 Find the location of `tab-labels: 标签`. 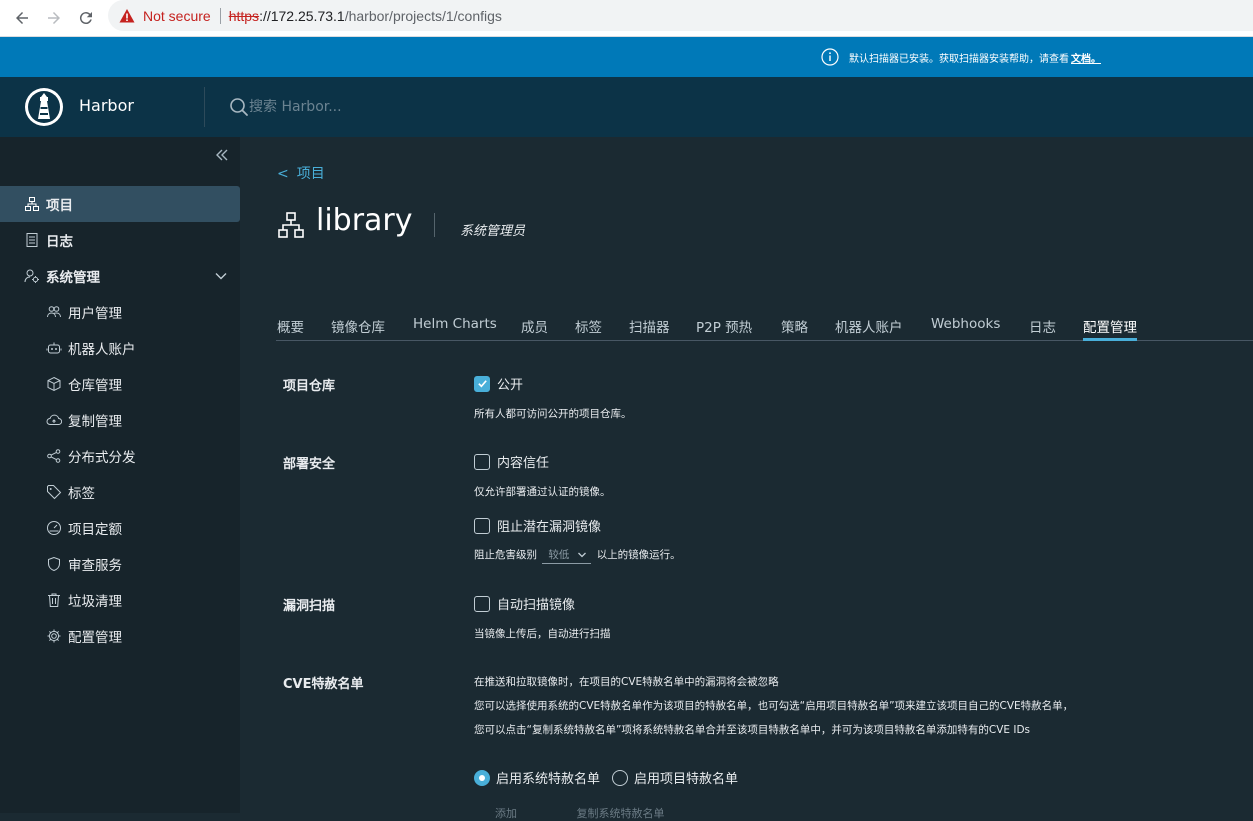

tab-labels: 标签 is located at coordinates (588, 328).